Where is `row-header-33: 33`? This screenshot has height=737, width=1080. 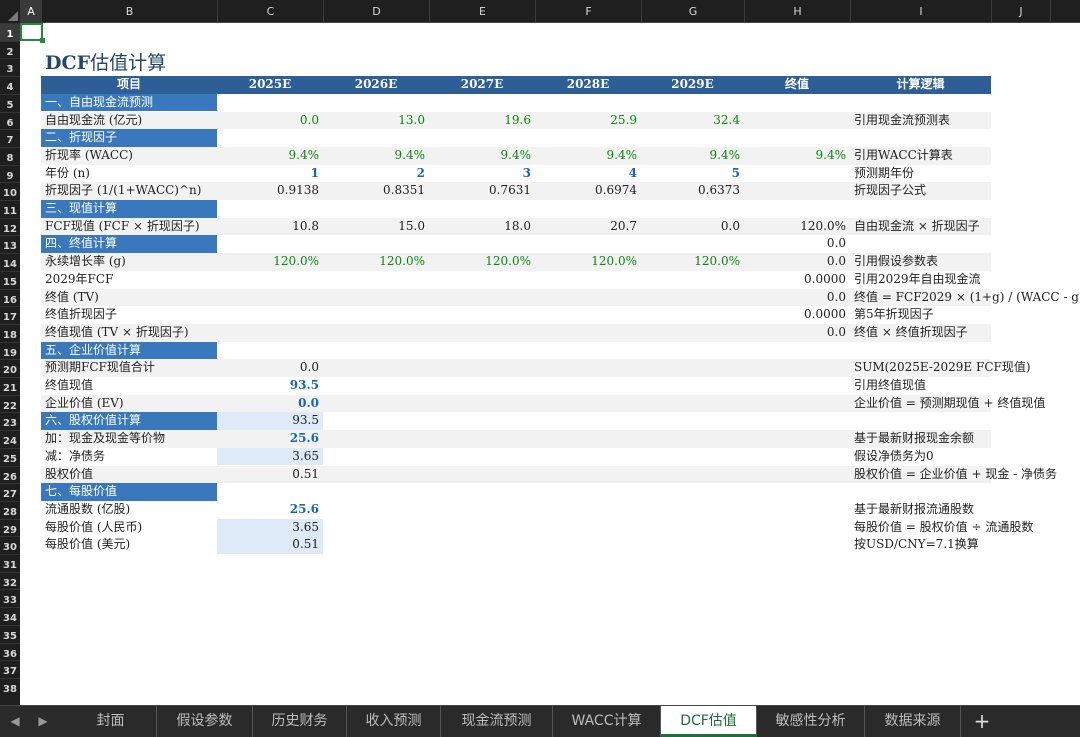
row-header-33: 33 is located at coordinates (10, 598).